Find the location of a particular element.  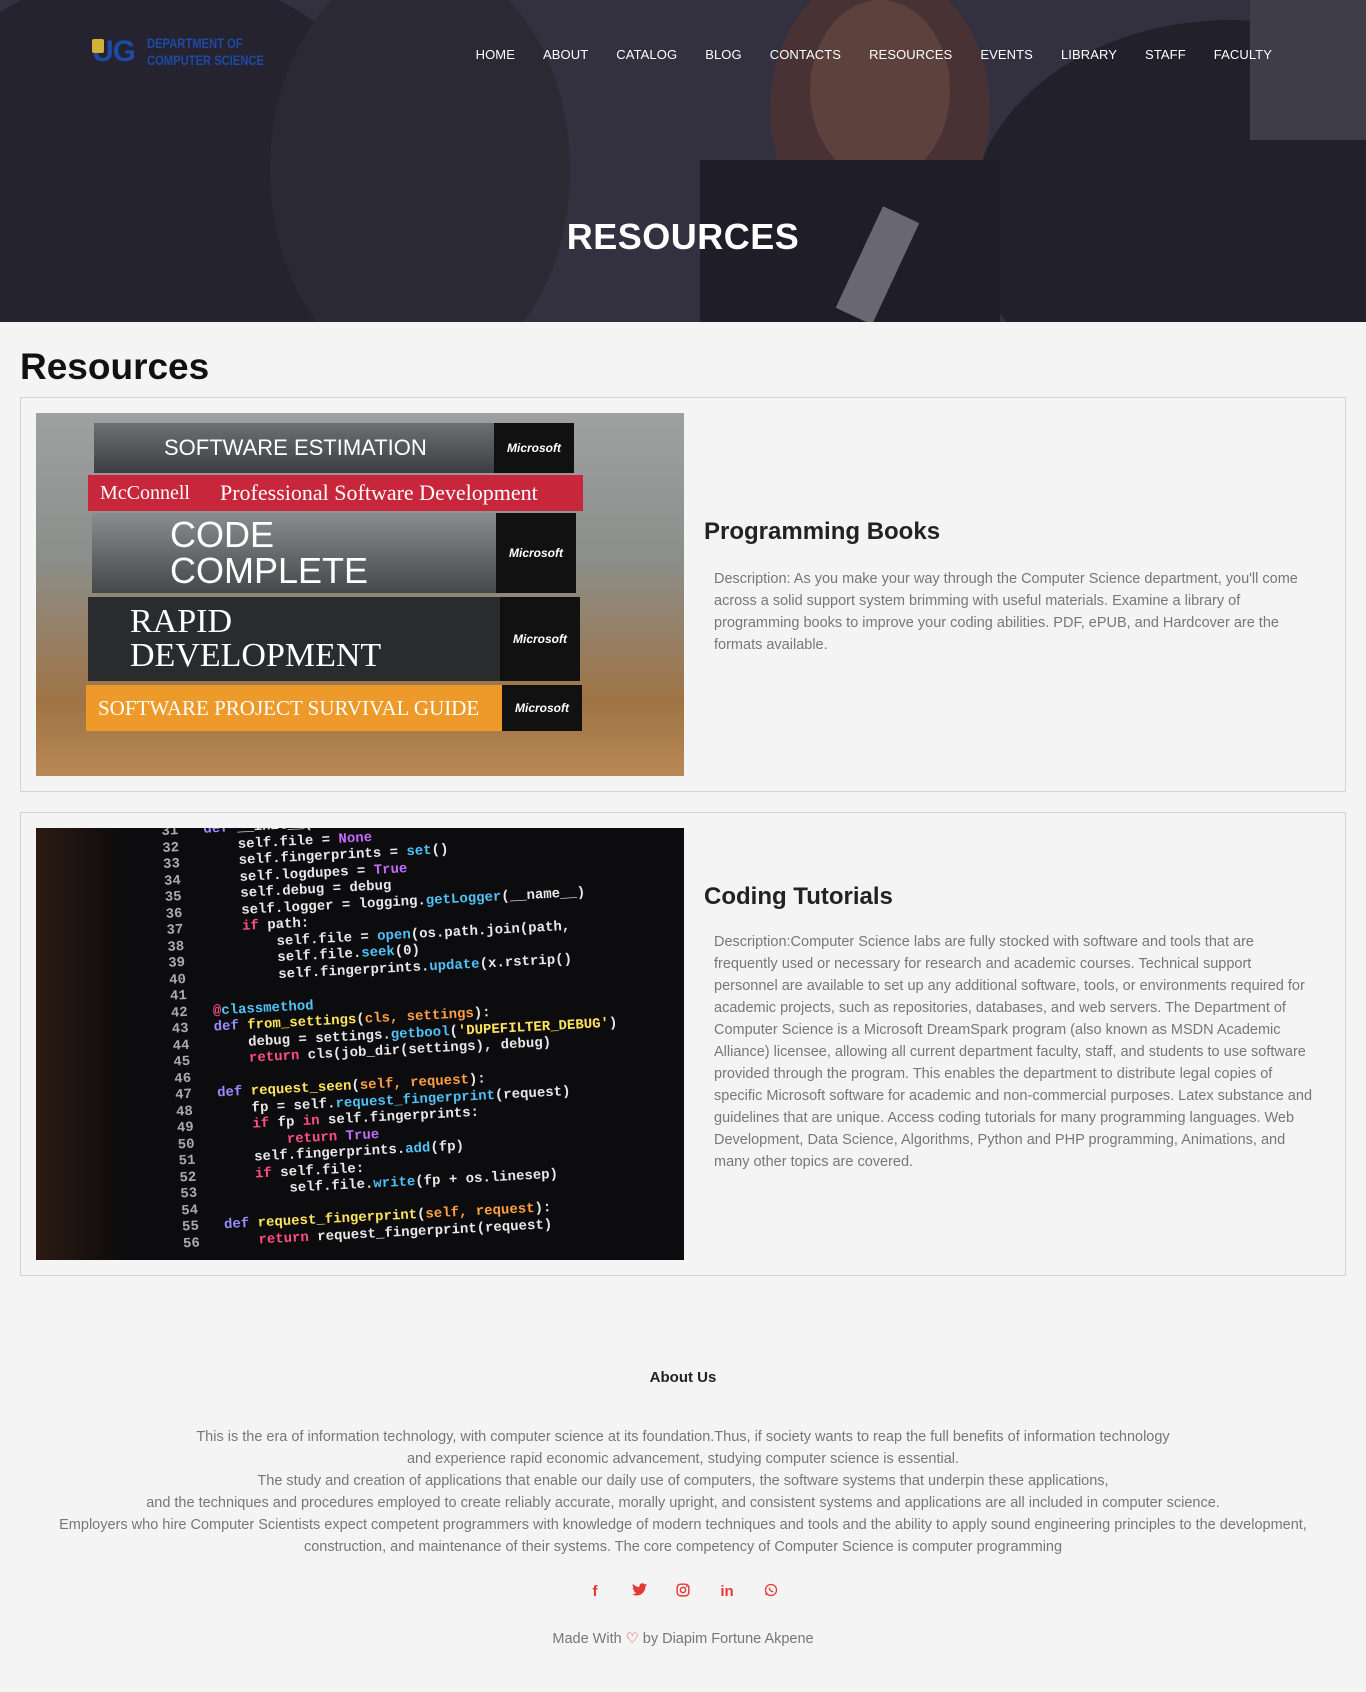

book-spine-title: SOFTWARE ESTIMATION is located at coordinates (295, 447).